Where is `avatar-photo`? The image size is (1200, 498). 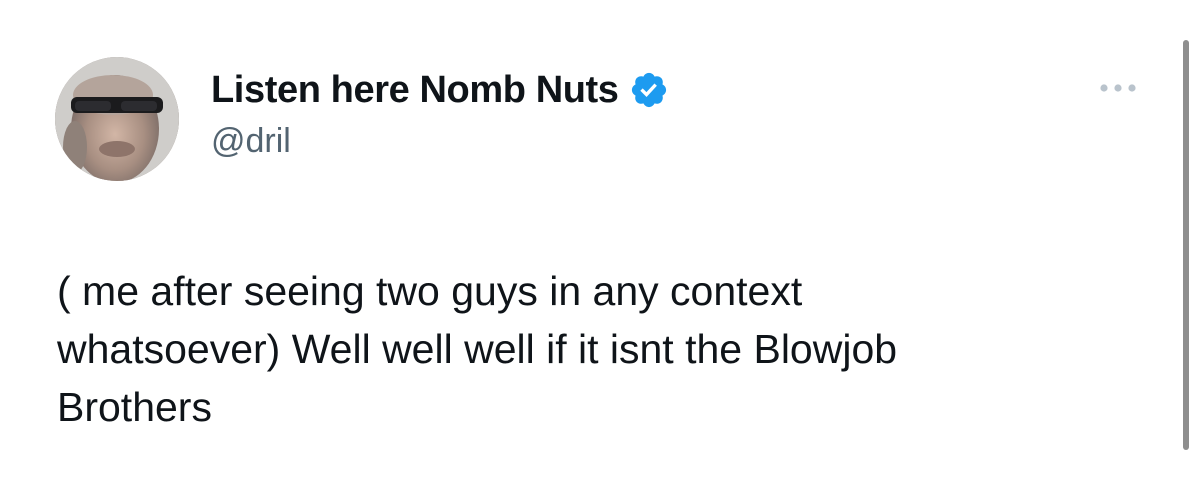
avatar-photo is located at coordinates (117, 119).